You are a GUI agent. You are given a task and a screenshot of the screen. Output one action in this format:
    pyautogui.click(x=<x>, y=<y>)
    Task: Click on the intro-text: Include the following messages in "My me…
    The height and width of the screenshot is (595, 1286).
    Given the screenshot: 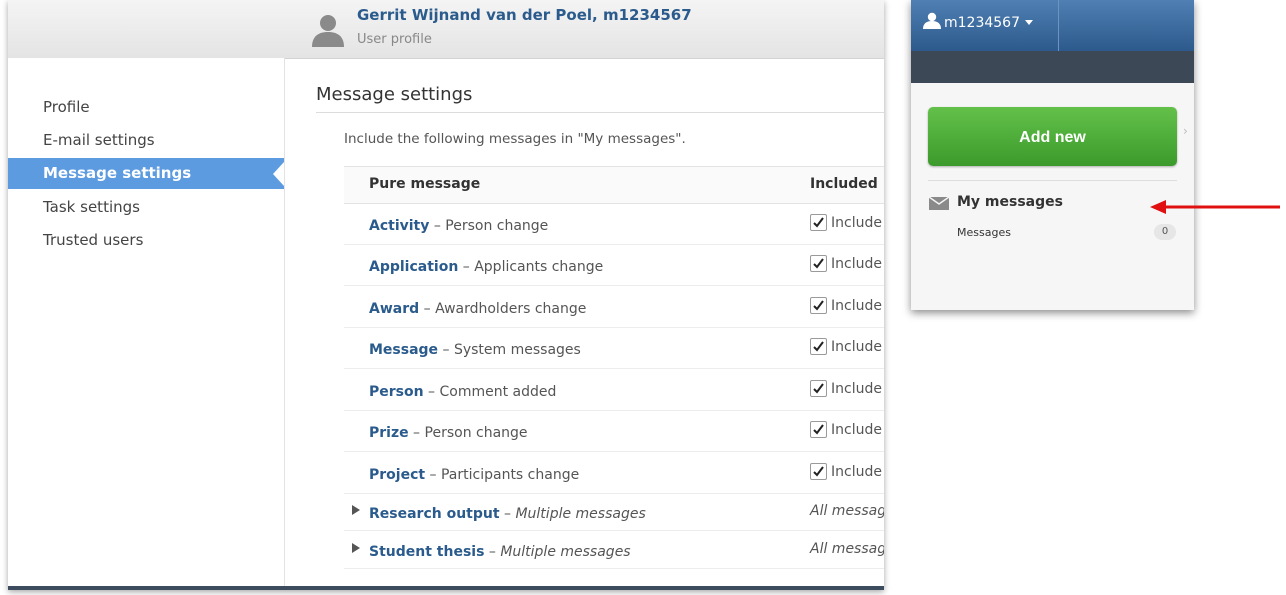 What is the action you would take?
    pyautogui.click(x=515, y=139)
    